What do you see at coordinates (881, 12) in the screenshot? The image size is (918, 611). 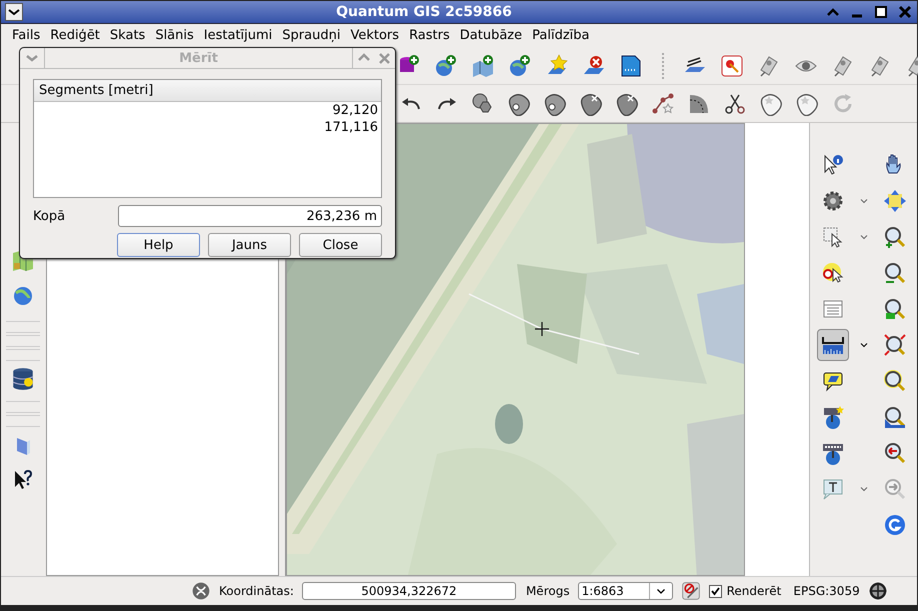 I see `maximize-icon` at bounding box center [881, 12].